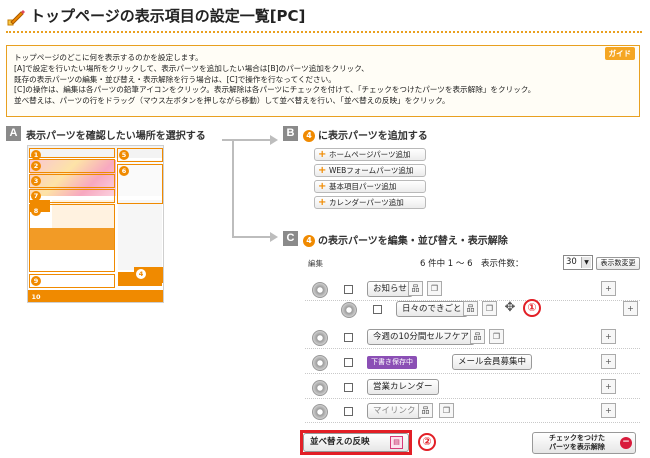 The width and height of the screenshot is (650, 458). I want to click on part-row: お知らせ 品 ❐ +, so click(472, 290).